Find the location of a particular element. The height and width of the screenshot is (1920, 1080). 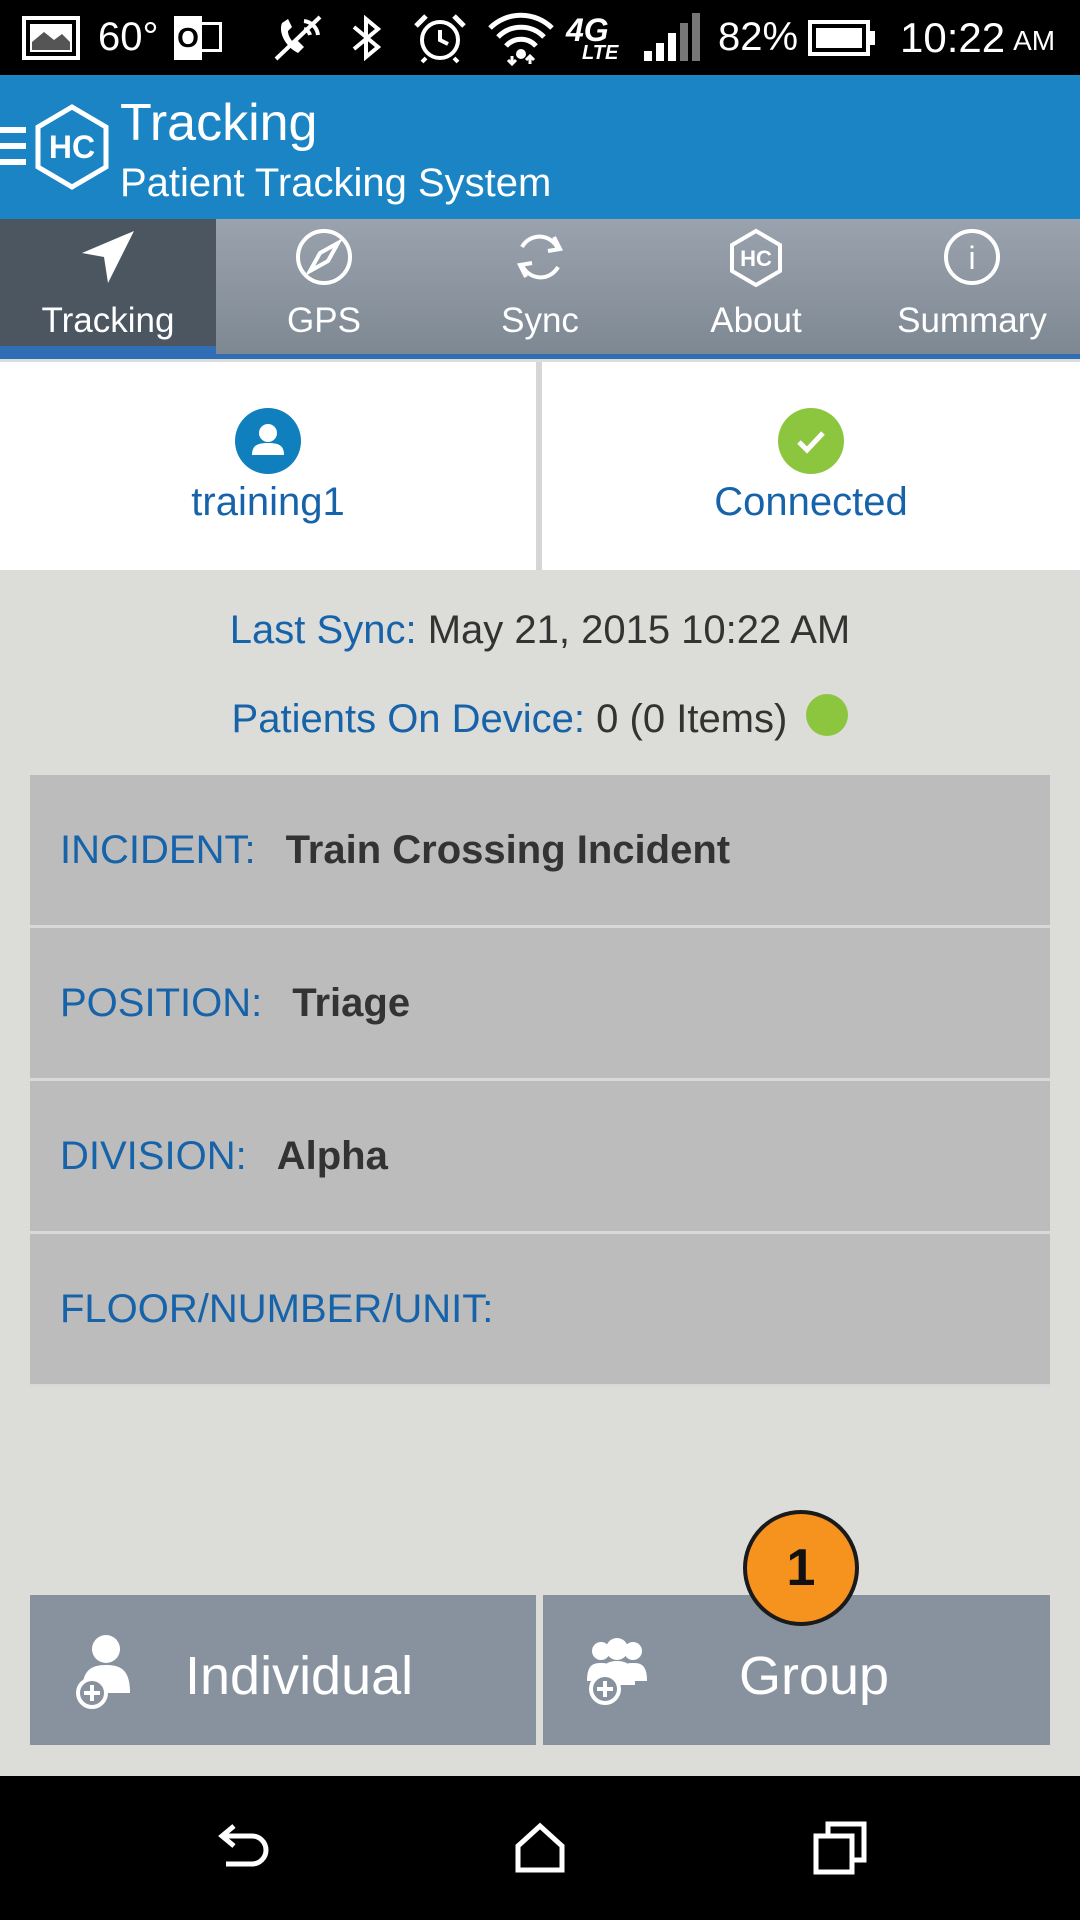

outlook-icon: O is located at coordinates (199, 37).